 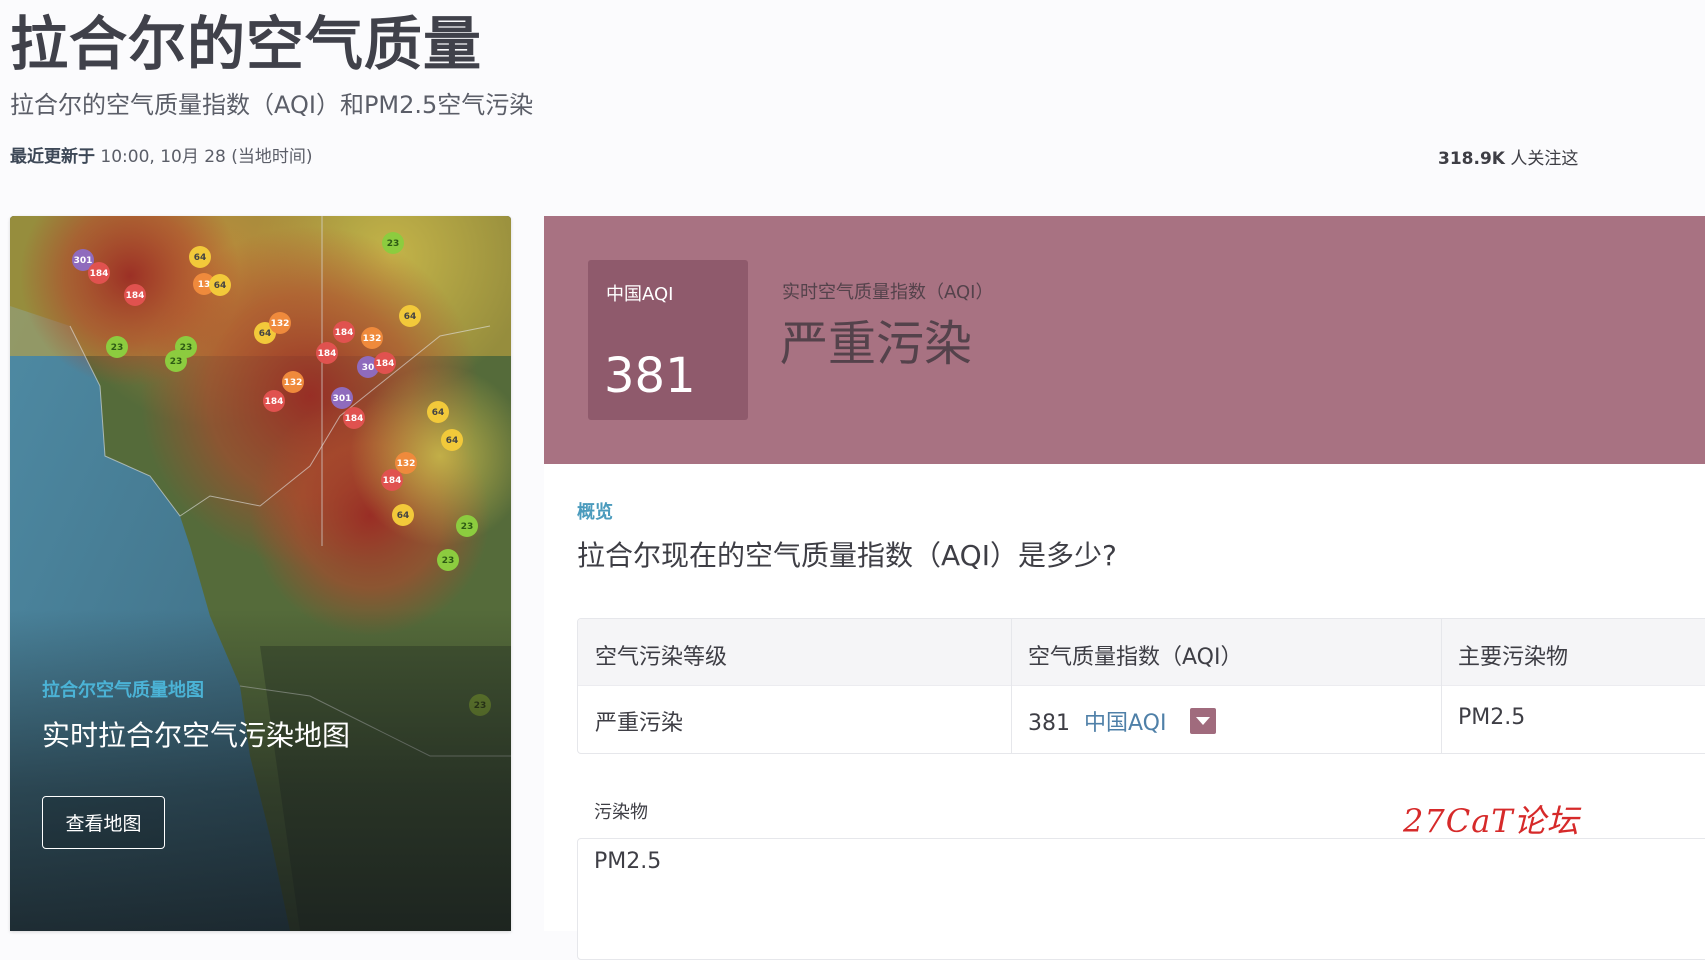 I want to click on aqi-standard-dropdown, so click(x=1203, y=721).